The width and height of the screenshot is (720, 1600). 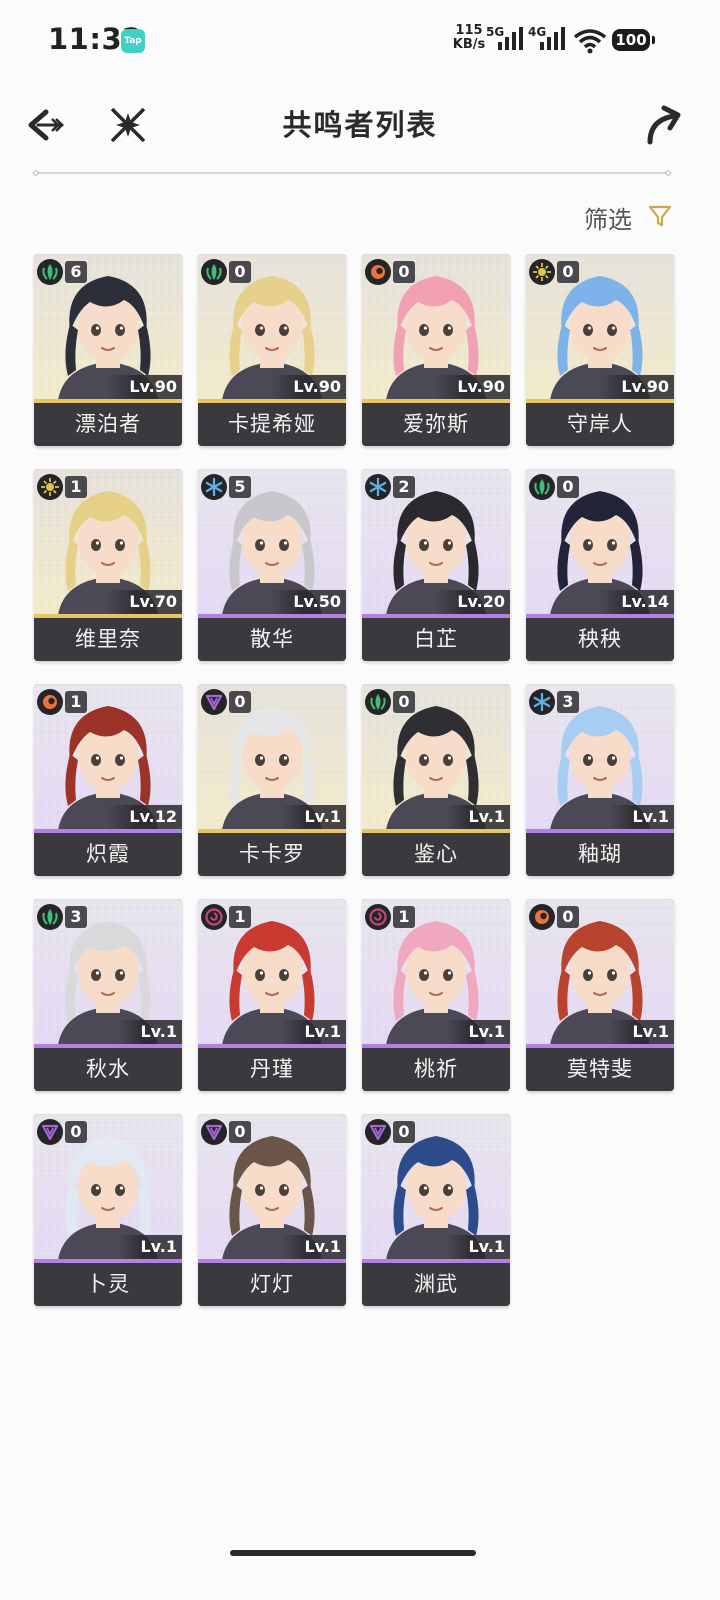 I want to click on home-indicator, so click(x=353, y=1553).